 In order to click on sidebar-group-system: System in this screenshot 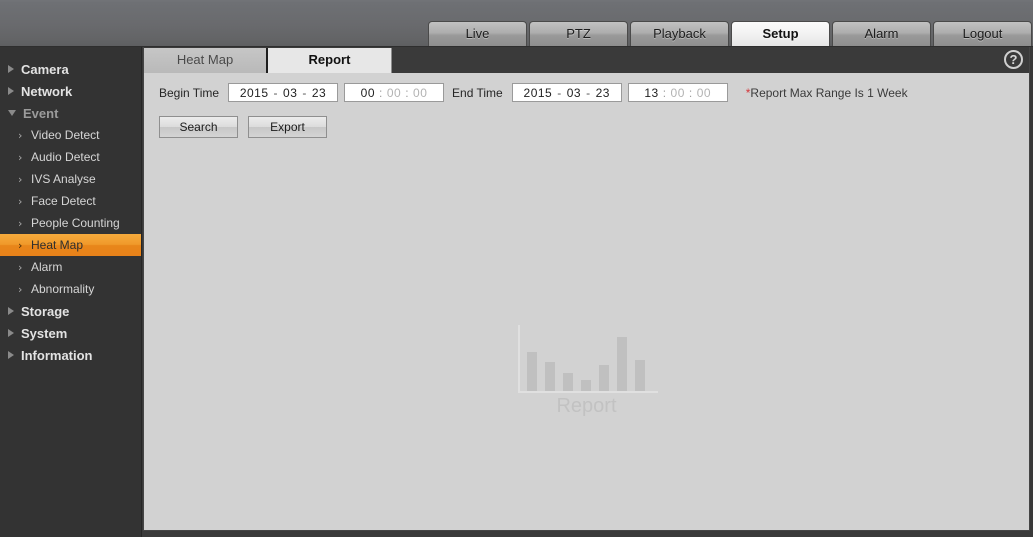, I will do `click(70, 333)`.